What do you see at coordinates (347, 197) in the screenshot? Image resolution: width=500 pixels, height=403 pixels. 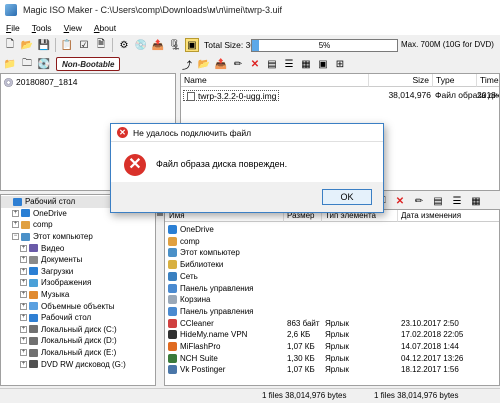 I see `ok-button: OK` at bounding box center [347, 197].